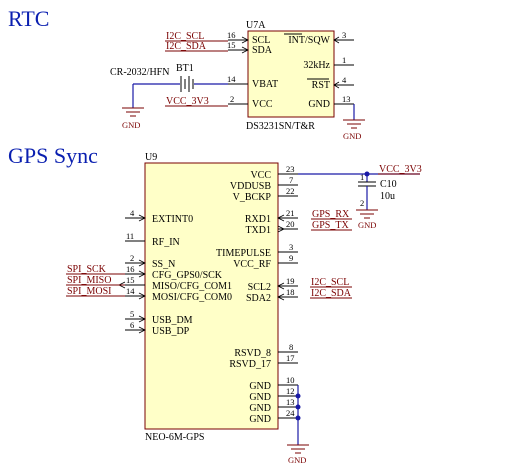  Describe the element at coordinates (187, 101) in the screenshot. I see `rtc-net-vcc: VCC_3V3` at that location.